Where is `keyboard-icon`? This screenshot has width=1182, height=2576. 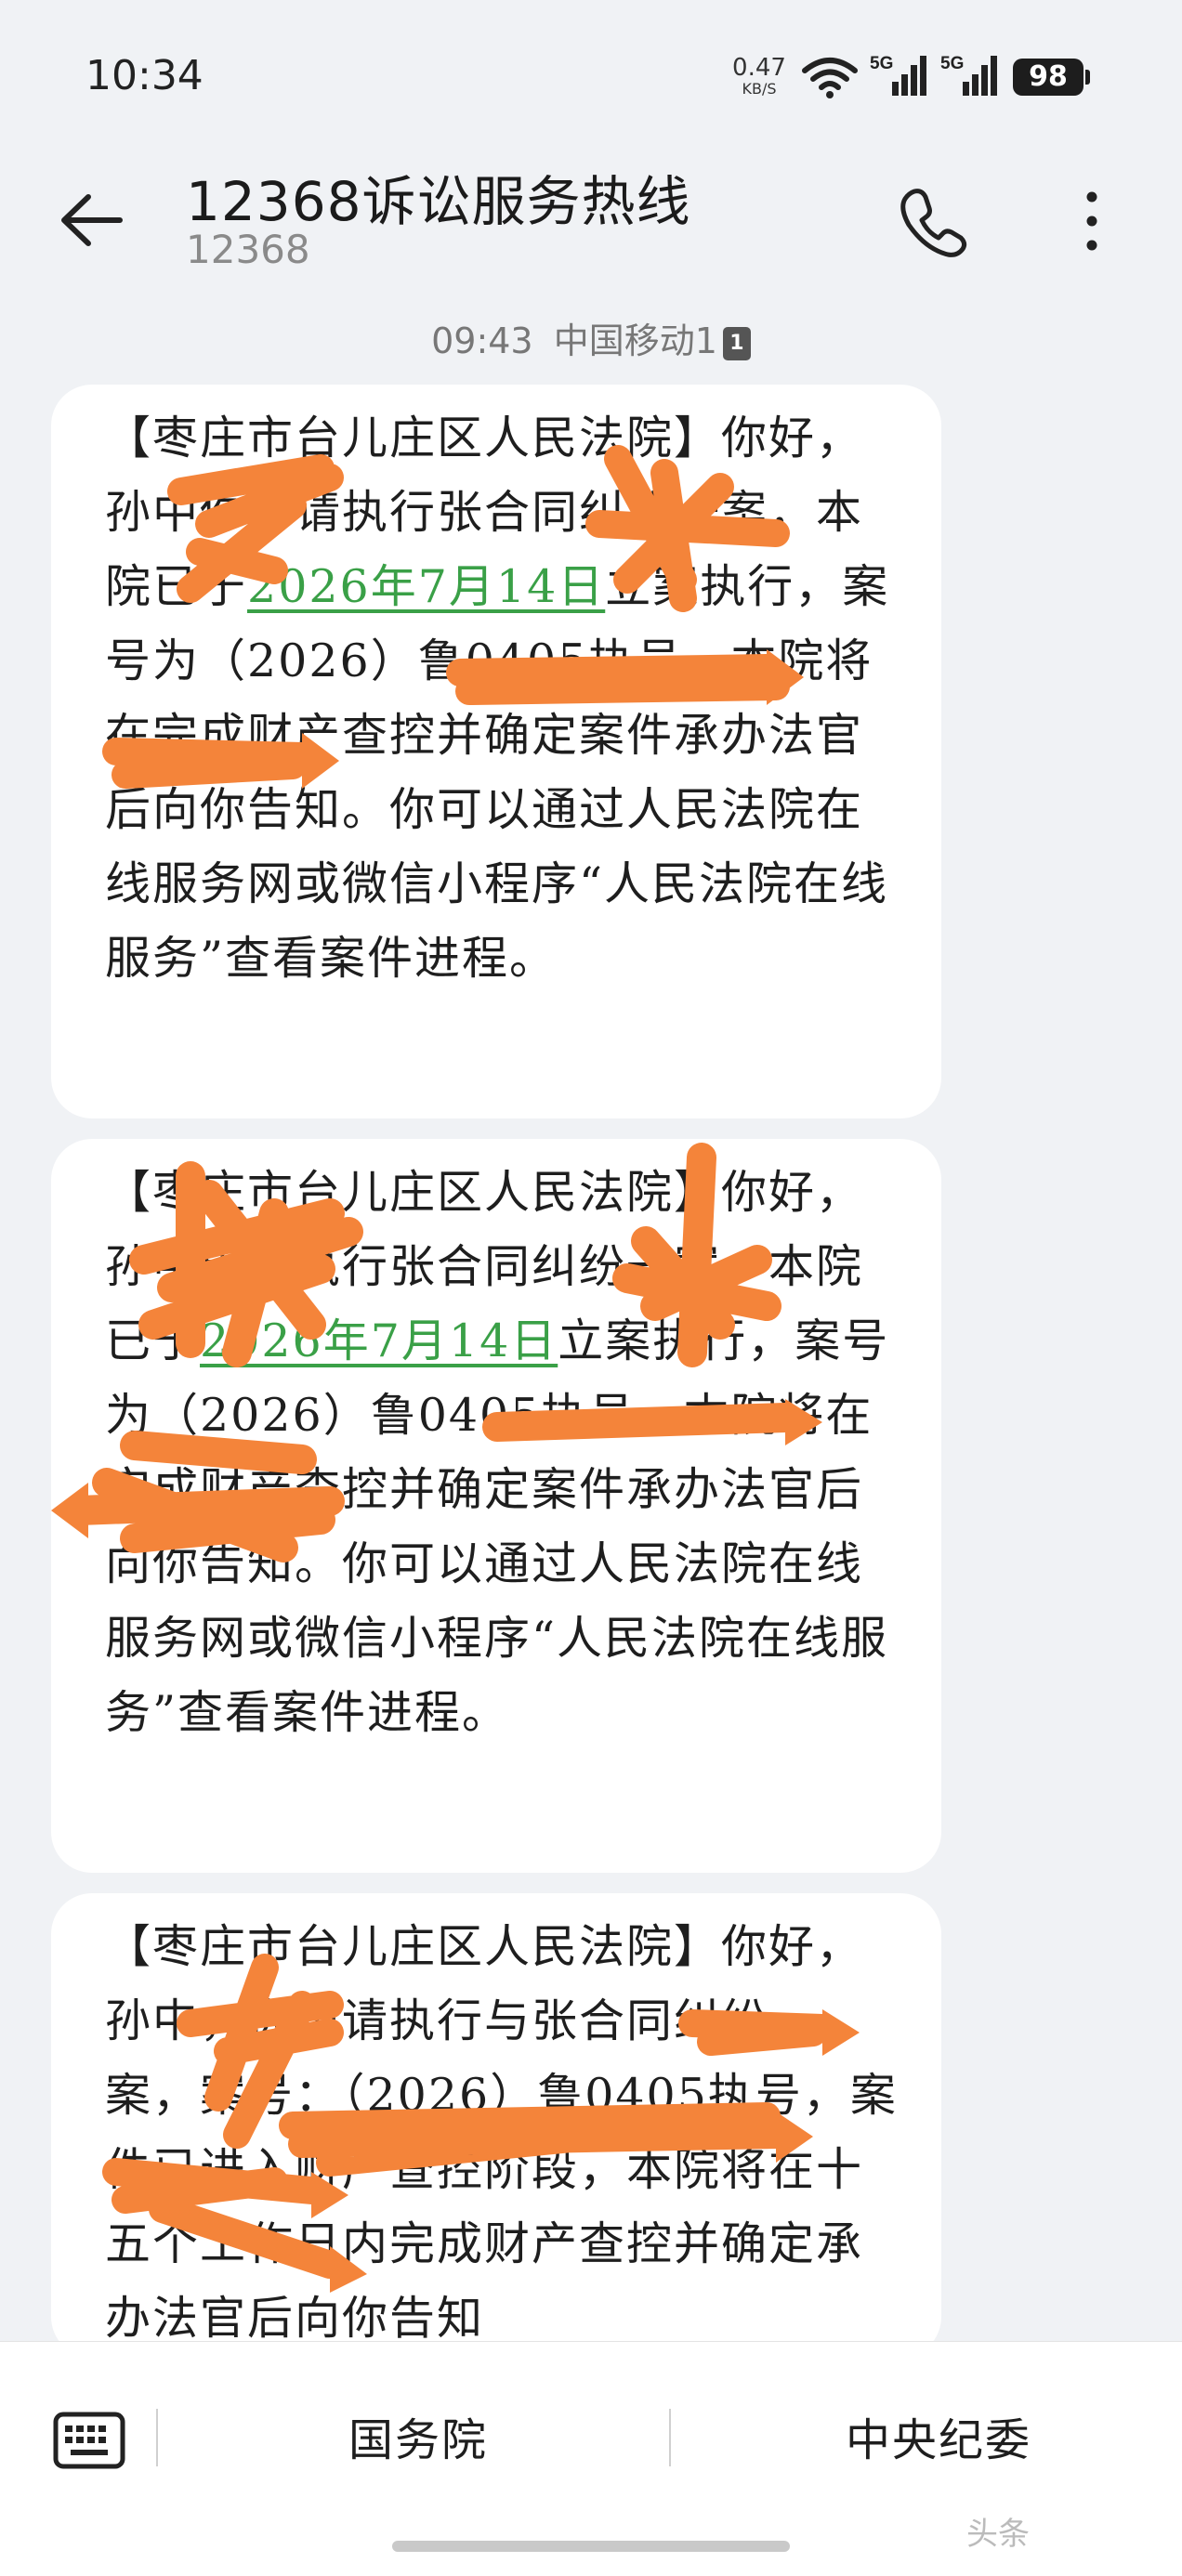
keyboard-icon is located at coordinates (89, 2440).